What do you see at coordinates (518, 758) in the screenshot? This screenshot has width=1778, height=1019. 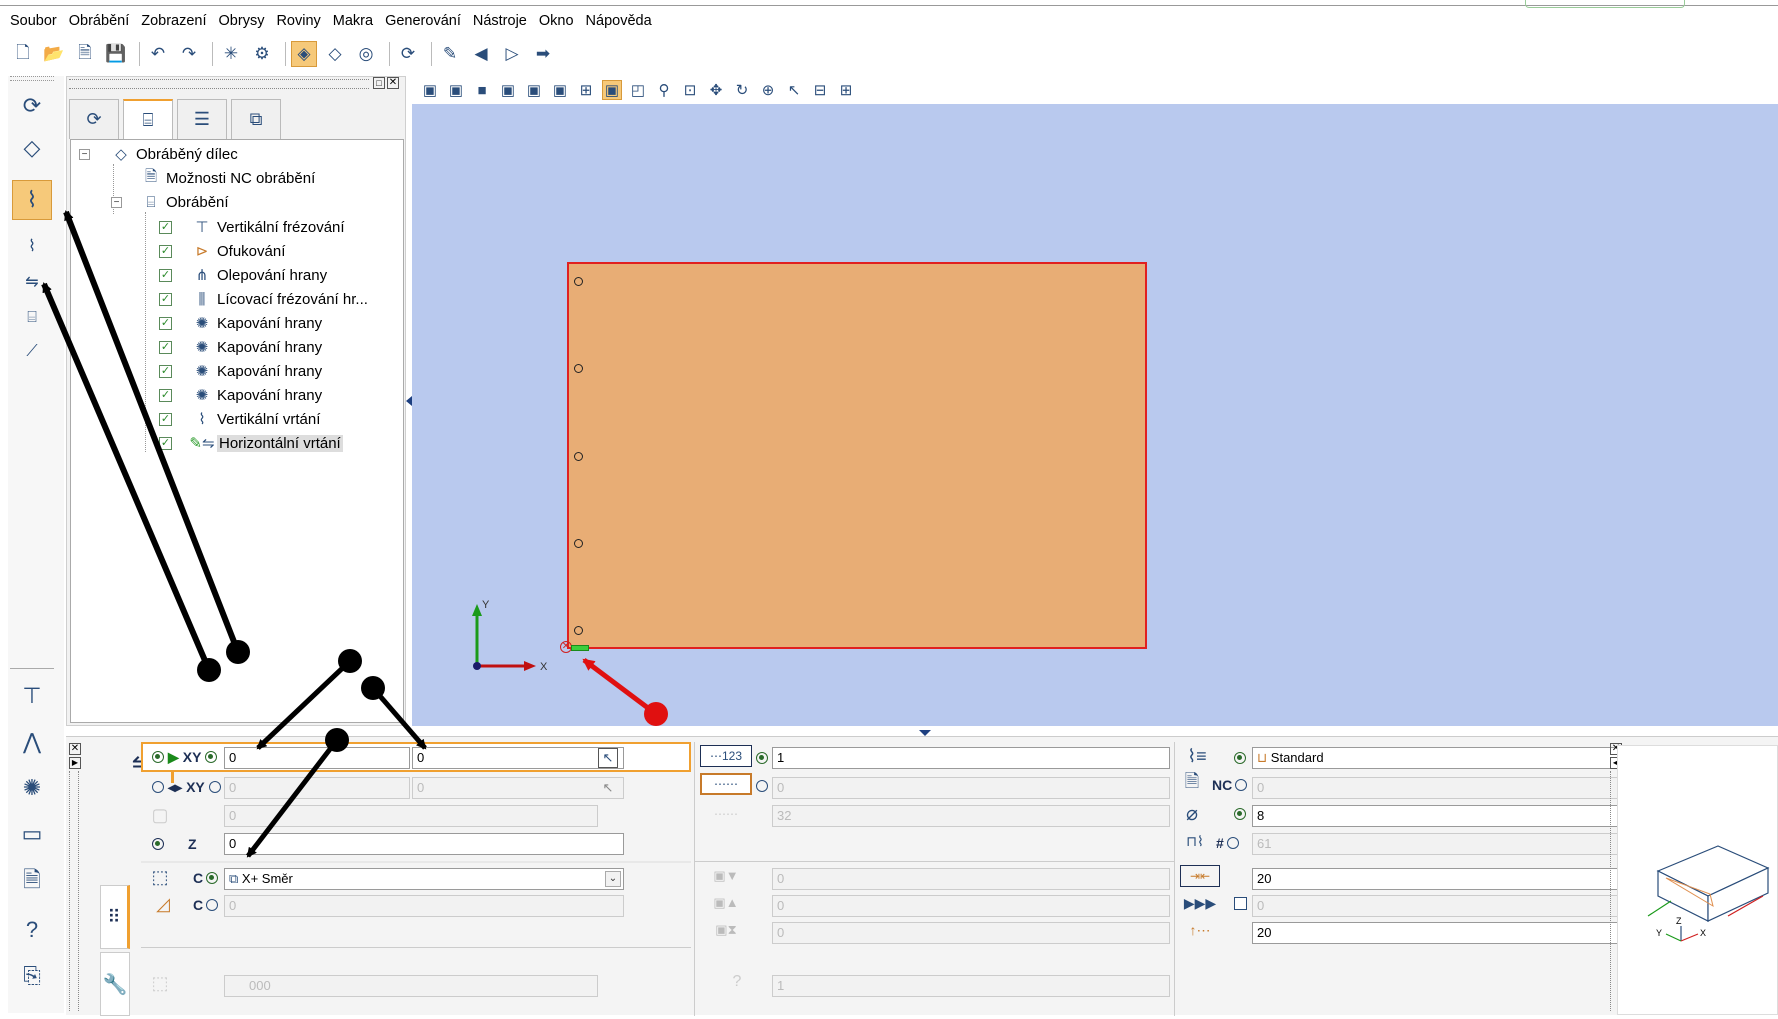 I see `xy-start-y-field: 0` at bounding box center [518, 758].